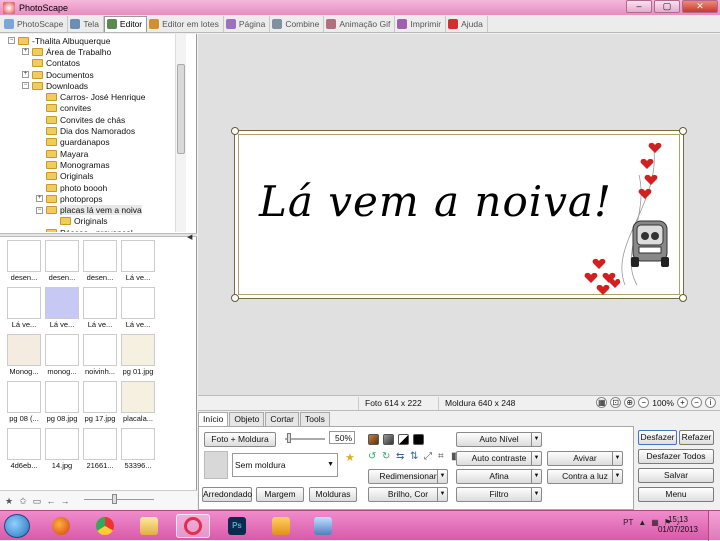 This screenshot has height=541, width=720. What do you see at coordinates (418, 439) in the screenshot?
I see `negative-filter-icon` at bounding box center [418, 439].